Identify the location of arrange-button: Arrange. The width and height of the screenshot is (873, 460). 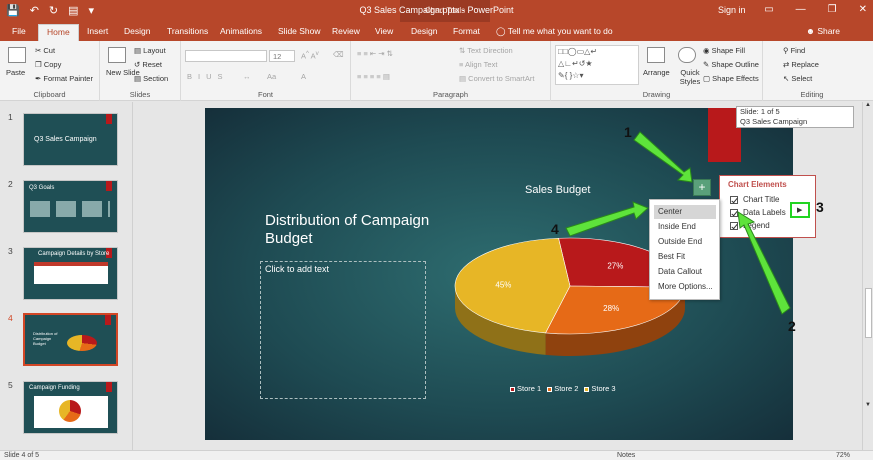
(656, 72).